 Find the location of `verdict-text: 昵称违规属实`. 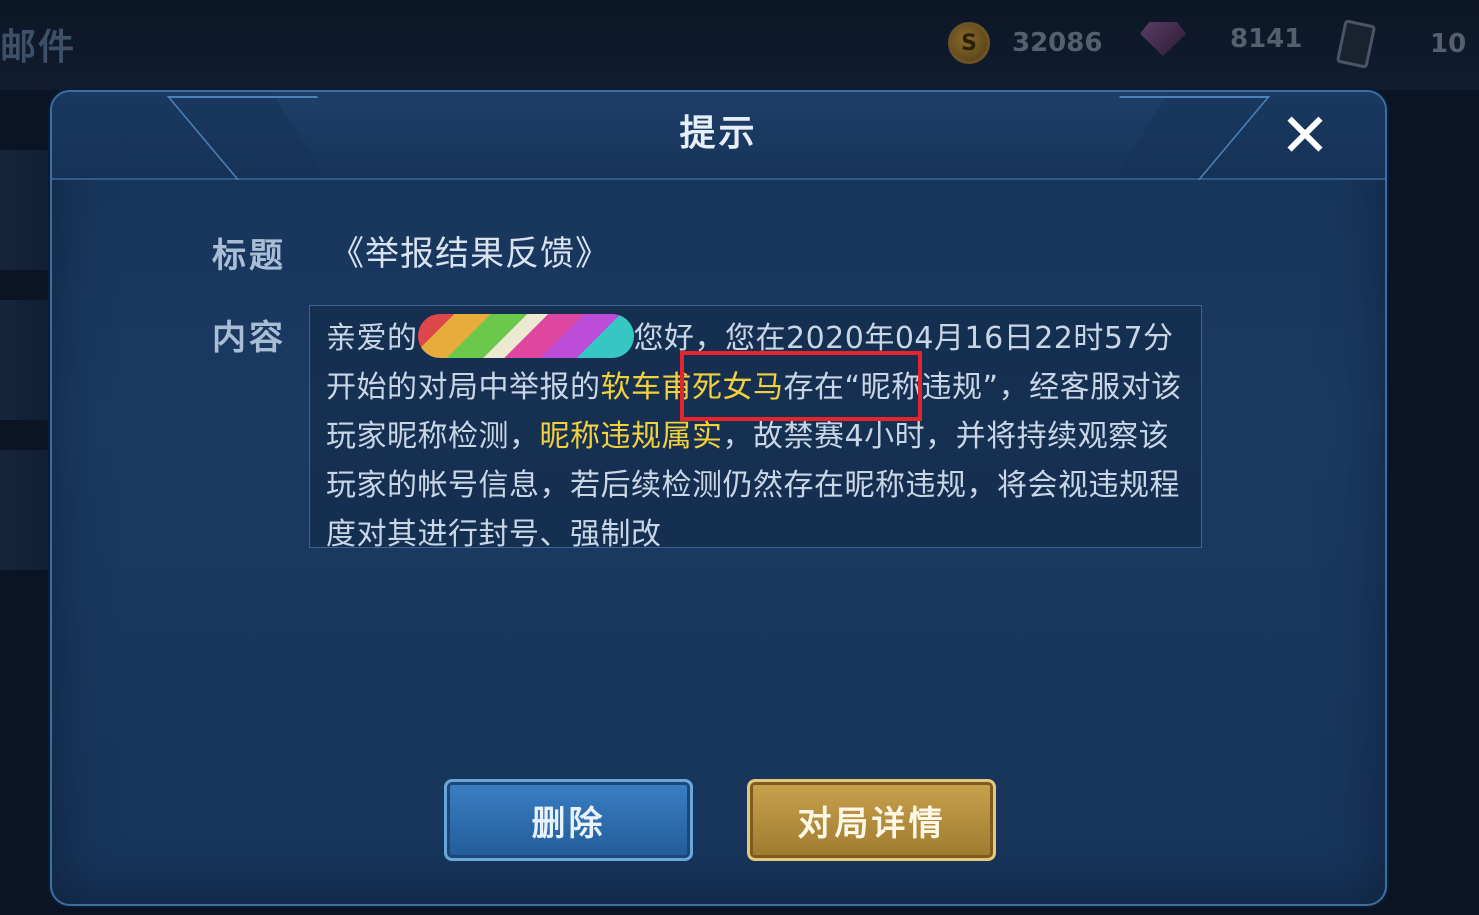

verdict-text: 昵称违规属实 is located at coordinates (631, 436).